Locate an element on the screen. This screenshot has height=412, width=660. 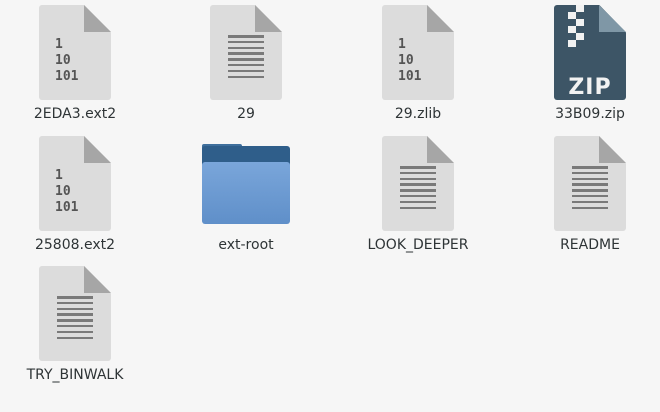
file-name: 29.zlib is located at coordinates (418, 114).